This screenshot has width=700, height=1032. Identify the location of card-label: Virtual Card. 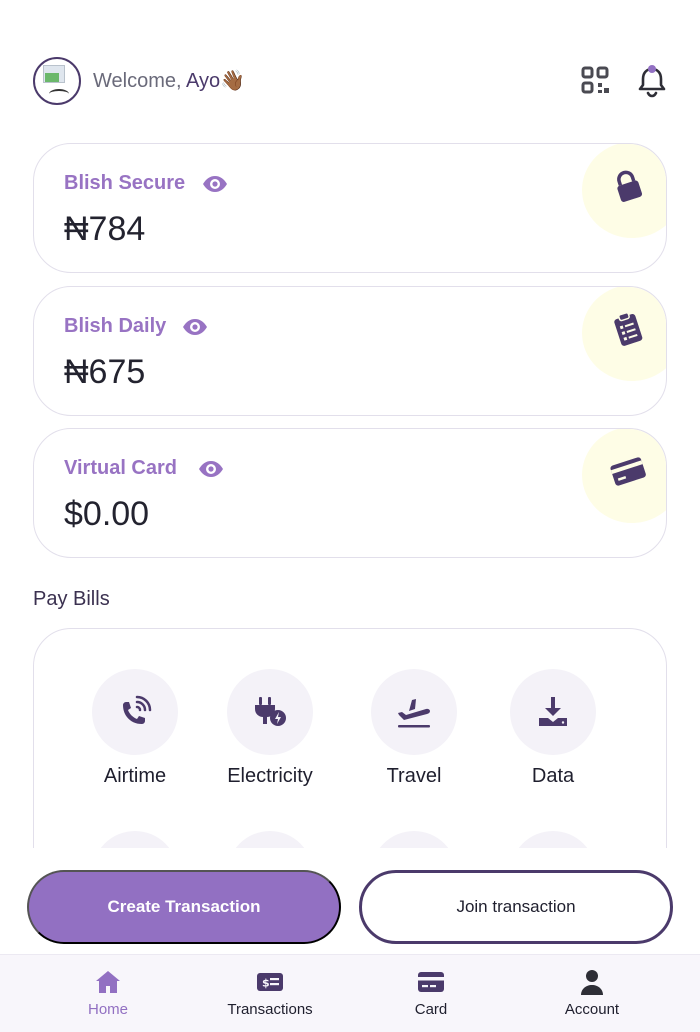
(120, 468).